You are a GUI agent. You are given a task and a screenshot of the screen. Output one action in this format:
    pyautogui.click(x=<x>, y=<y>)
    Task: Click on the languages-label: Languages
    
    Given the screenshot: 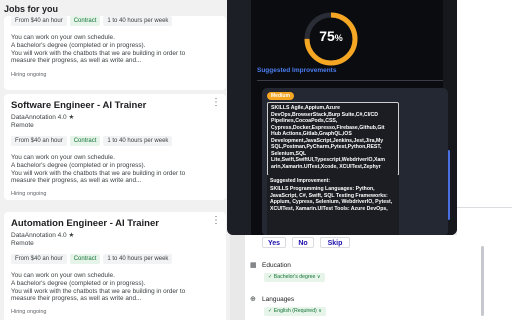 What is the action you would take?
    pyautogui.click(x=278, y=299)
    